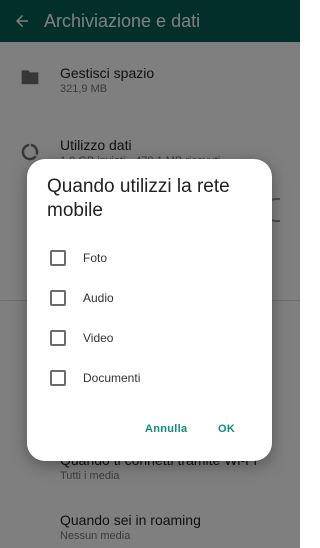 The width and height of the screenshot is (320, 548). What do you see at coordinates (138, 198) in the screenshot?
I see `dialog-title: Quando utilizzi la rete mobile` at bounding box center [138, 198].